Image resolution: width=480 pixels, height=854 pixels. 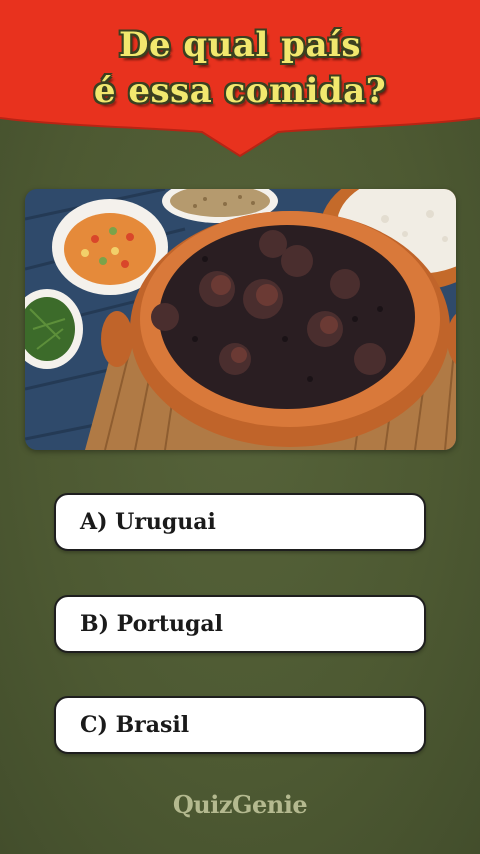 What do you see at coordinates (240, 624) in the screenshot?
I see `answer-option-b: B) Portugal` at bounding box center [240, 624].